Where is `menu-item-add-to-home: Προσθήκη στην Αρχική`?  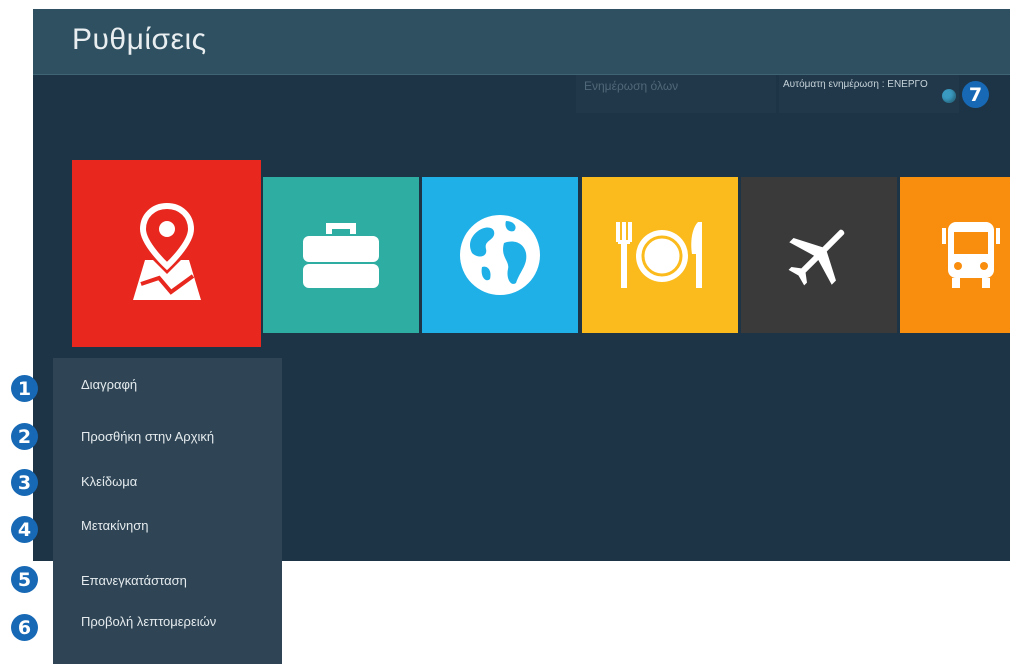 menu-item-add-to-home: Προσθήκη στην Αρχική is located at coordinates (147, 436).